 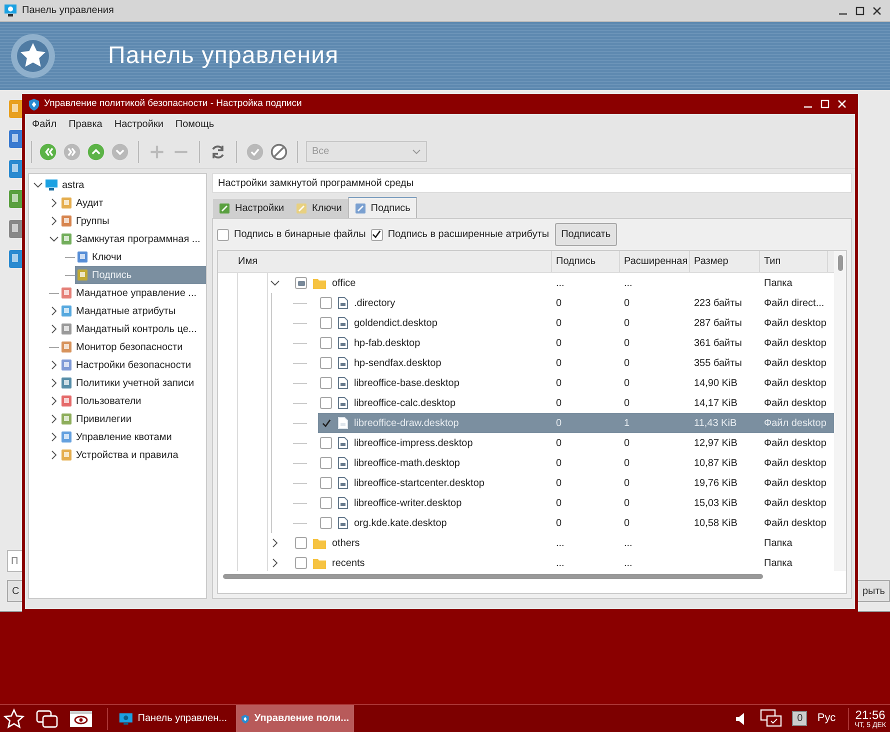 What do you see at coordinates (419, 483) in the screenshot?
I see `file-name: libreoffice-startcenter.desktop` at bounding box center [419, 483].